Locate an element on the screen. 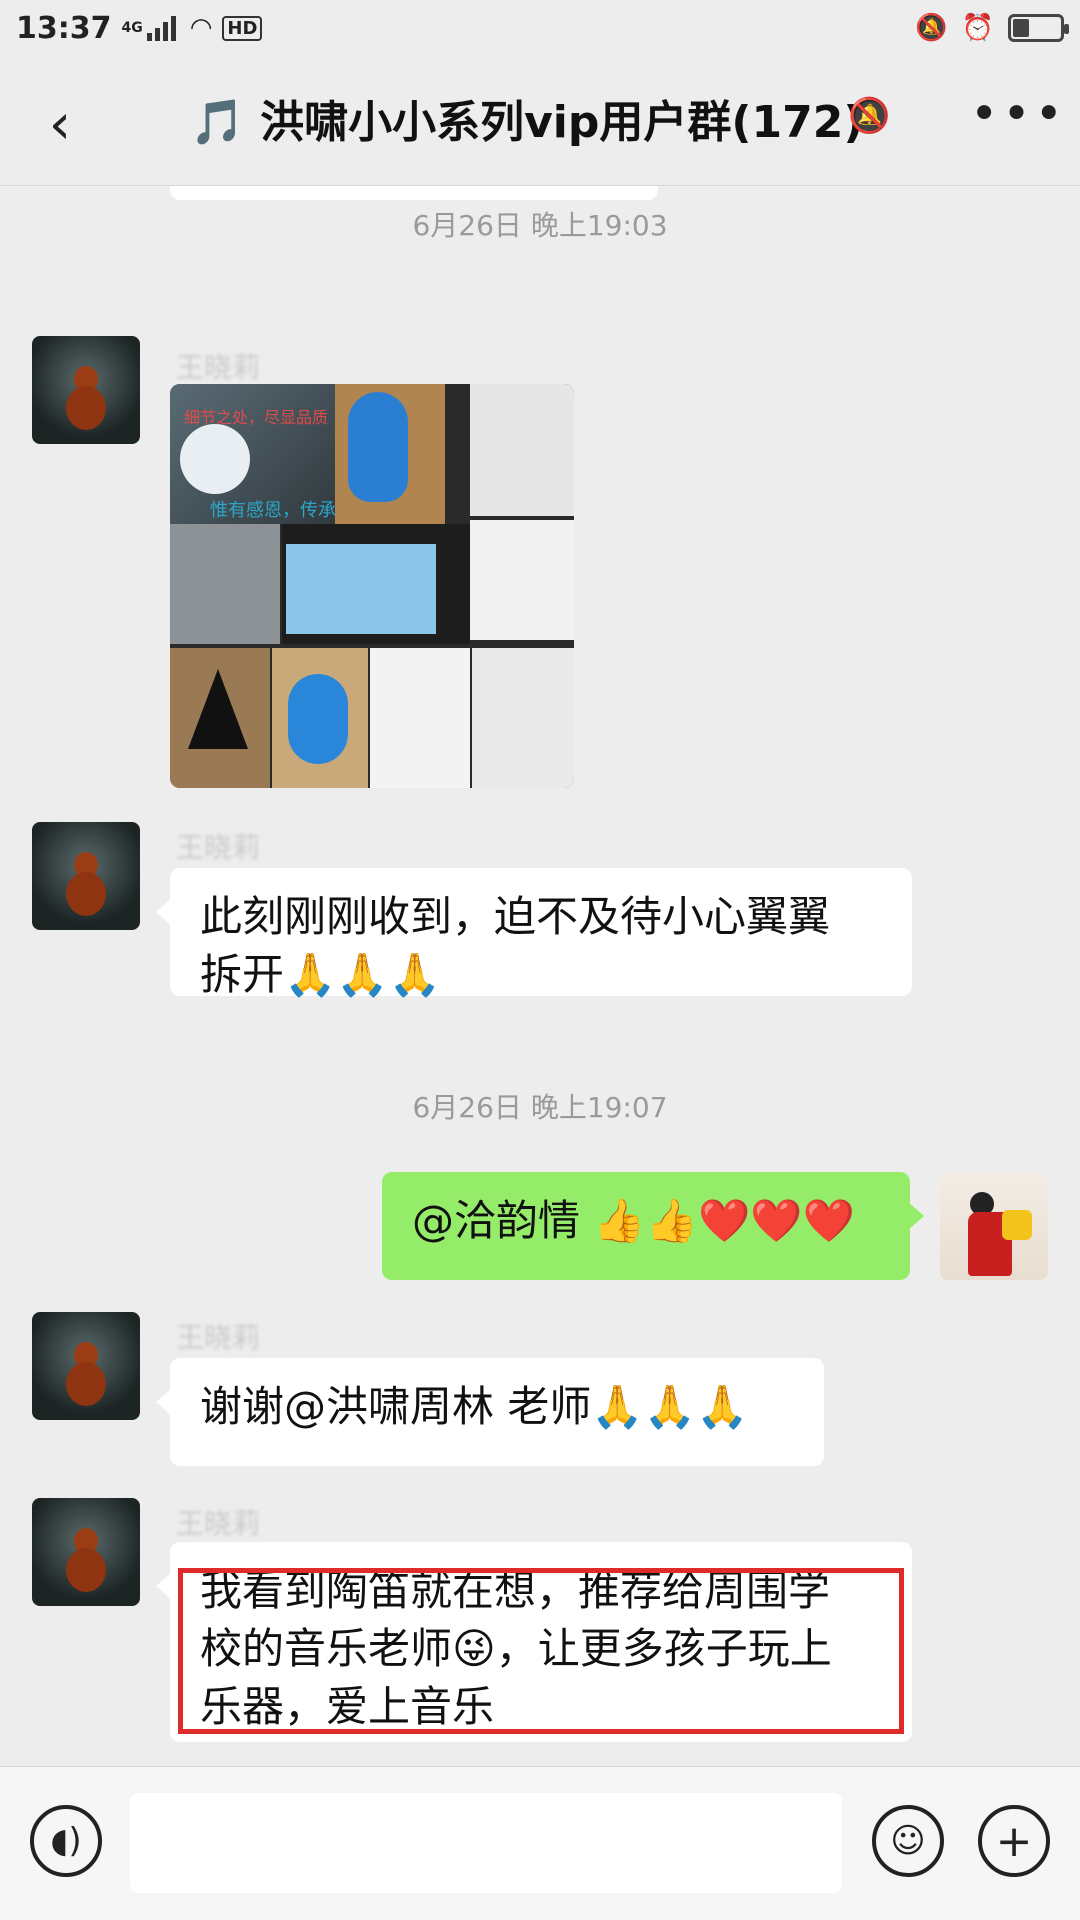 This screenshot has width=1080, height=1920. back-arrow-icon: ‹ is located at coordinates (60, 124).